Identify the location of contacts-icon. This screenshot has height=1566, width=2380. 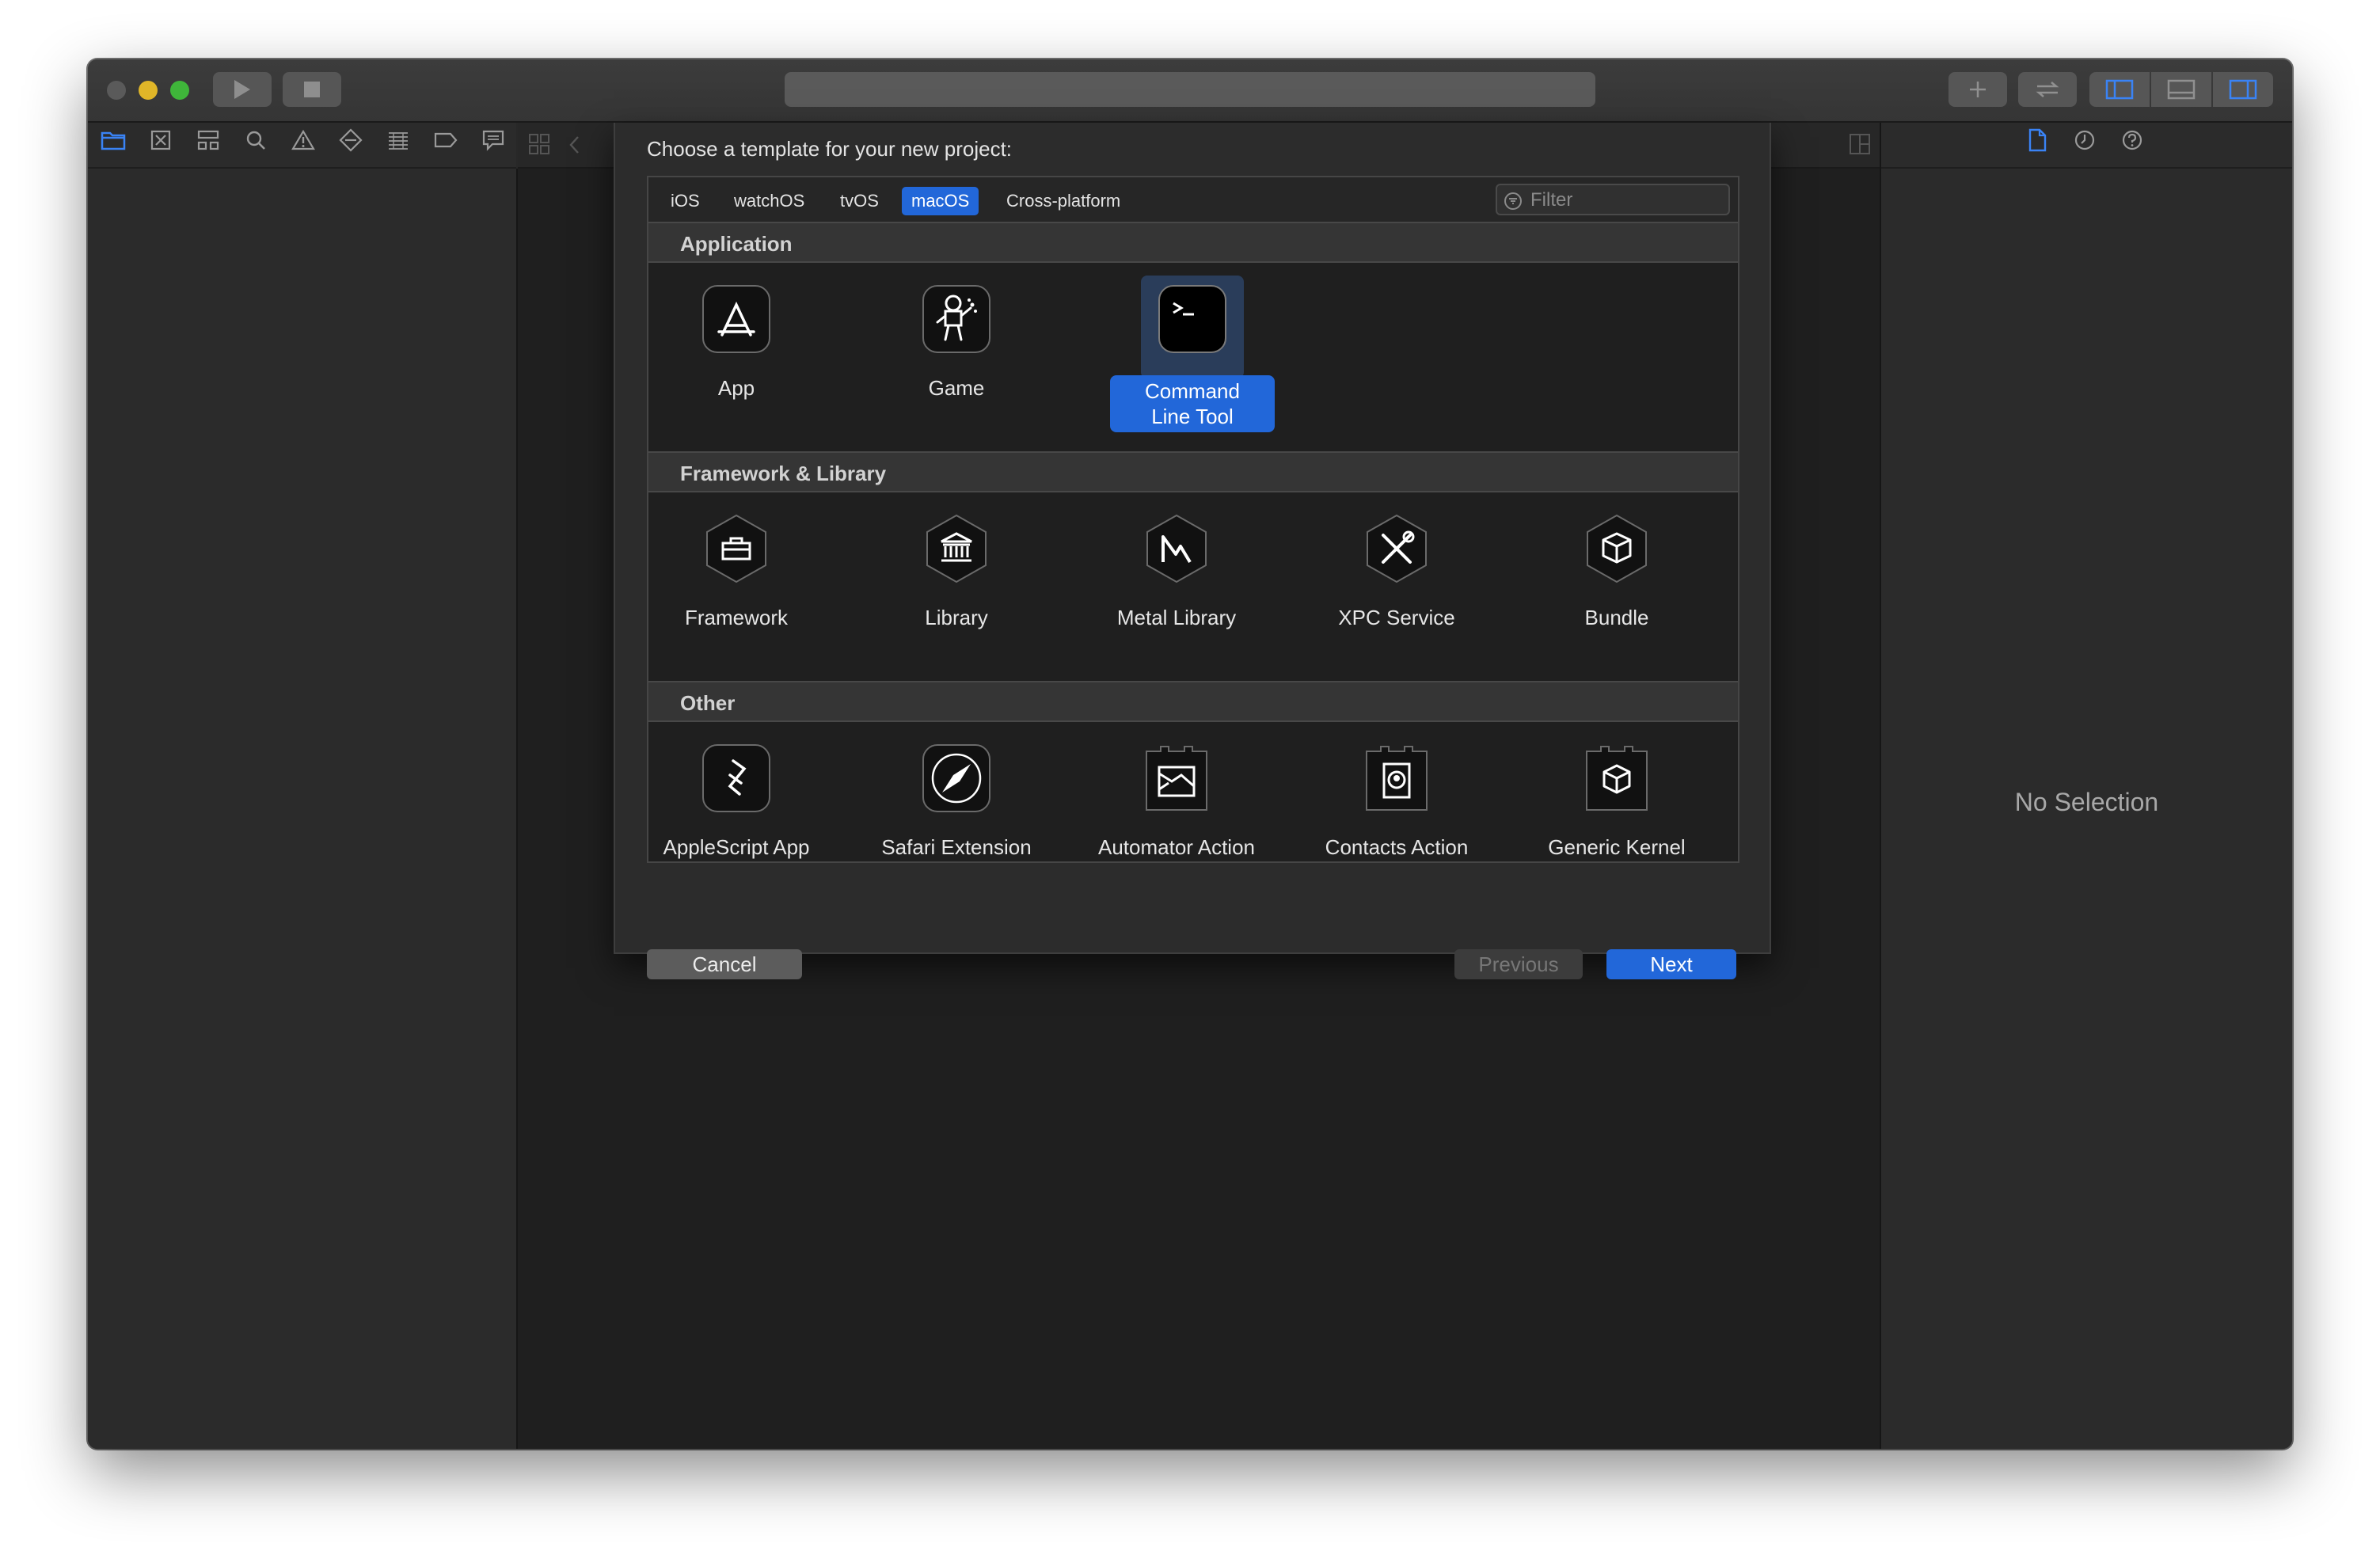
(1396, 779).